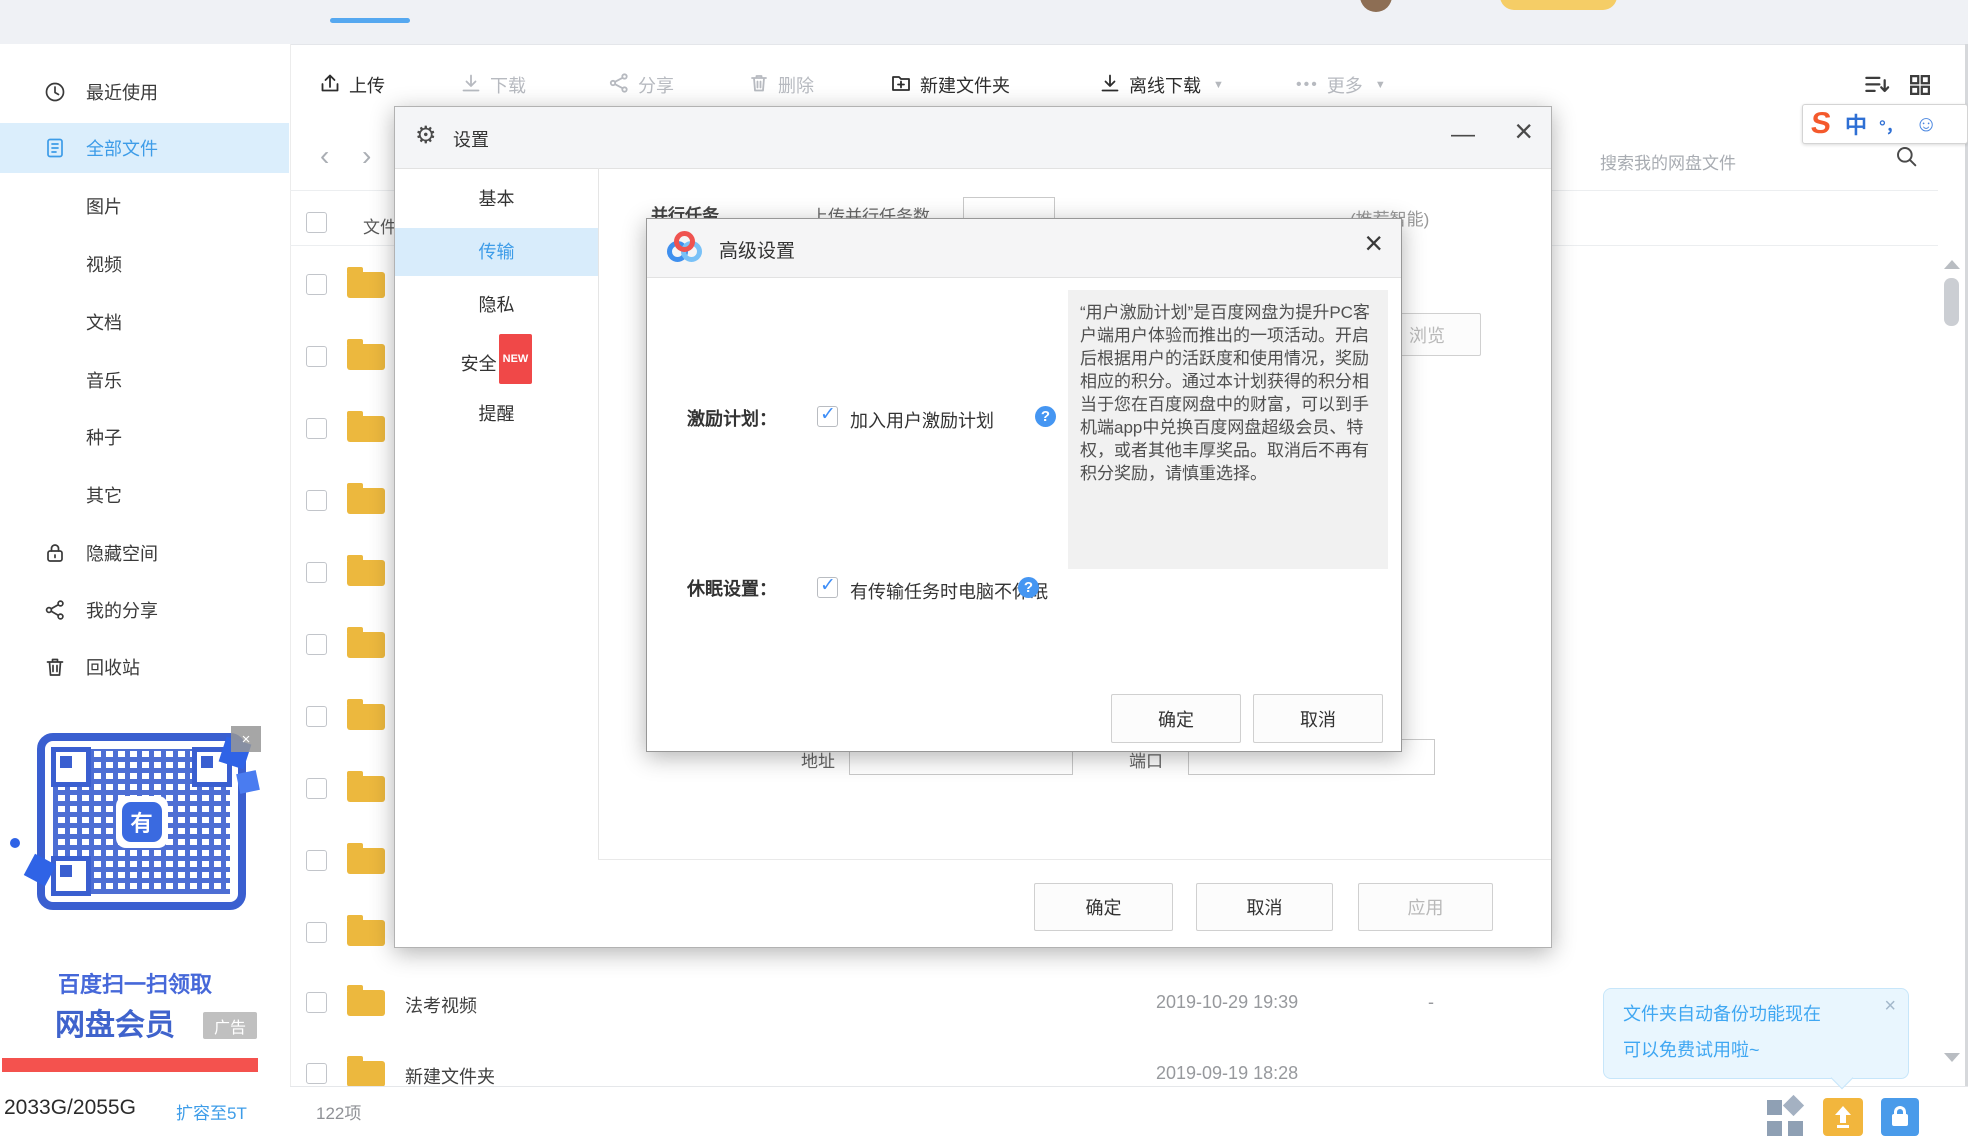 Image resolution: width=1968 pixels, height=1140 pixels. I want to click on sidebar-item-recycle-bin: 回收站, so click(144, 667).